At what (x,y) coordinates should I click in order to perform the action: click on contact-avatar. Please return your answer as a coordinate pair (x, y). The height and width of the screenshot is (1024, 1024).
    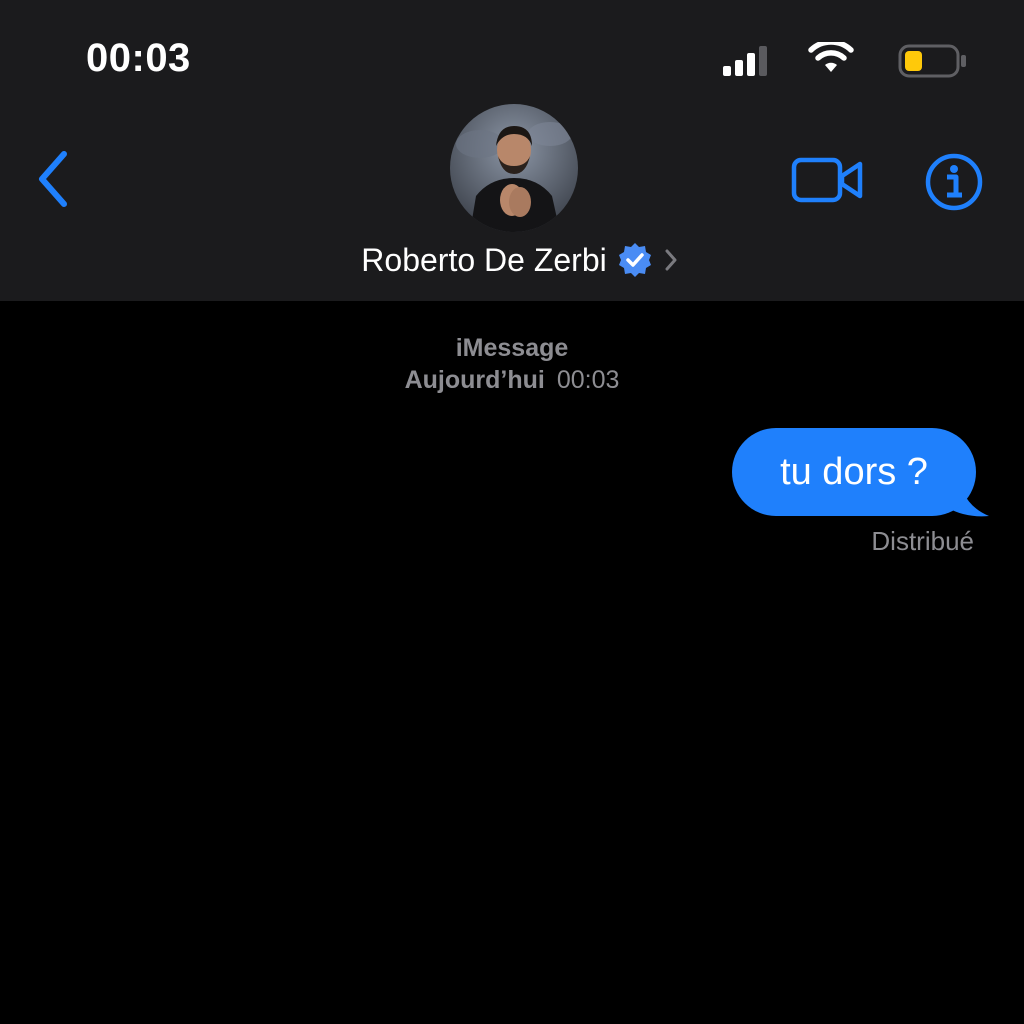
    Looking at the image, I should click on (514, 168).